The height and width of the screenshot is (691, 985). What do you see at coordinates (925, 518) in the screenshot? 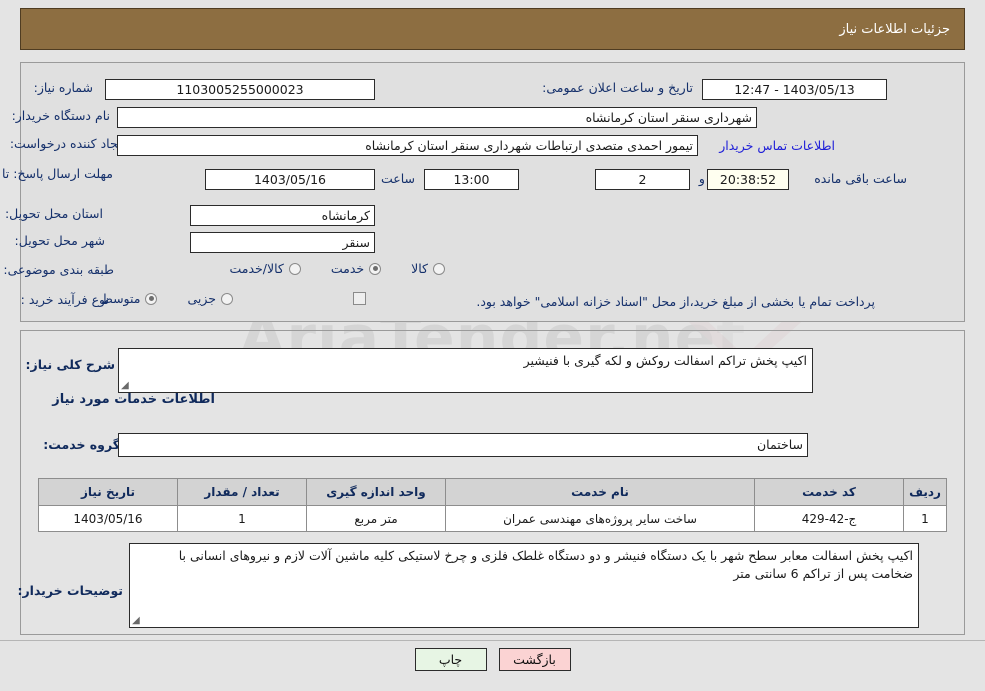
I see `cell-index: 1` at bounding box center [925, 518].